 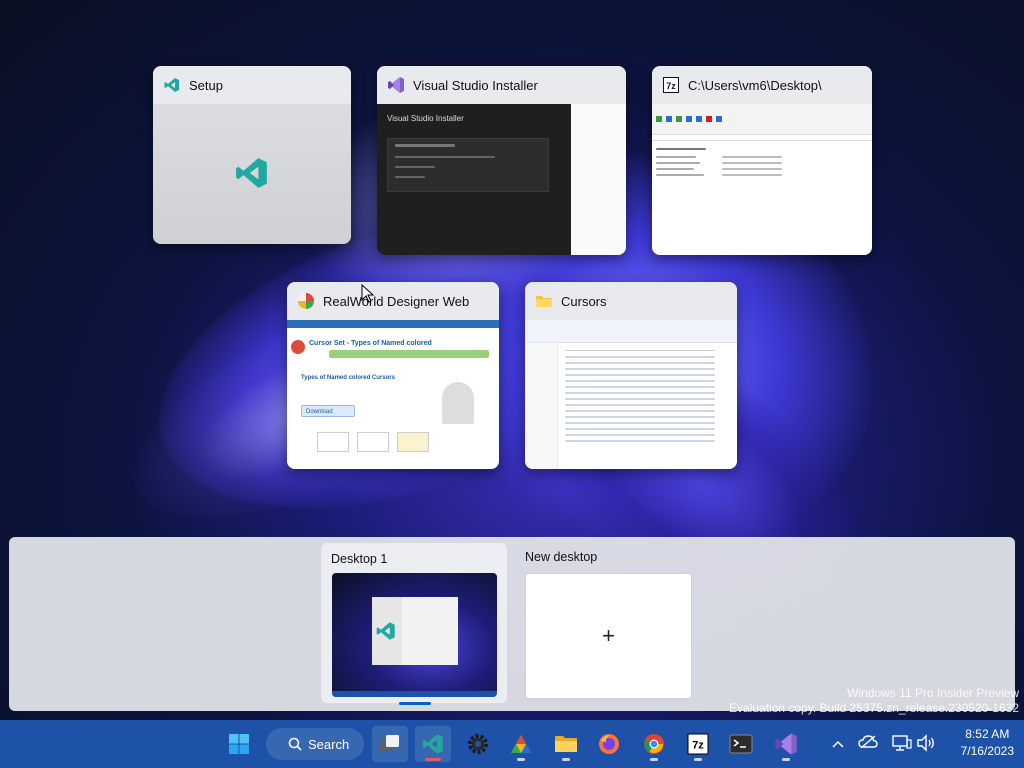 I want to click on terminal-icon, so click(x=741, y=744).